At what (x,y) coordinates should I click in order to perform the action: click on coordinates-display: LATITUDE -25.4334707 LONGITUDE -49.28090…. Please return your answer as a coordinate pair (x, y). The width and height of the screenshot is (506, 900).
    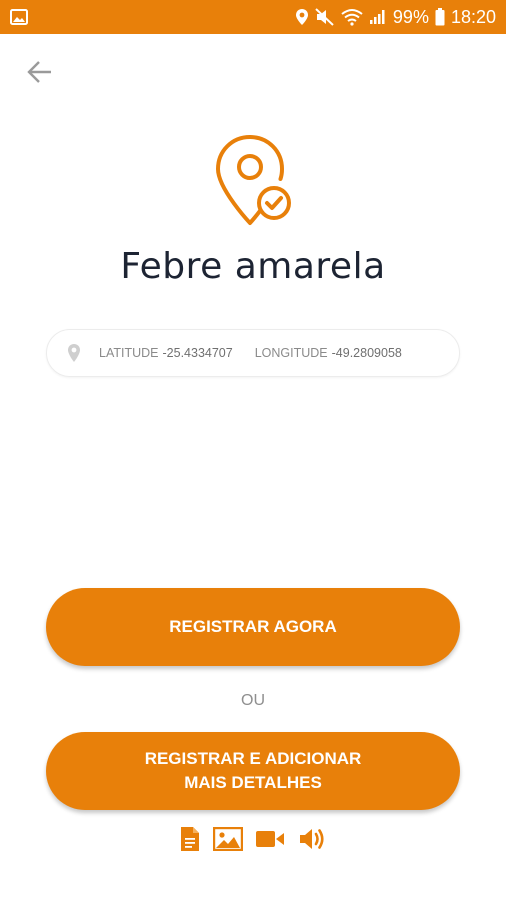
    Looking at the image, I should click on (253, 353).